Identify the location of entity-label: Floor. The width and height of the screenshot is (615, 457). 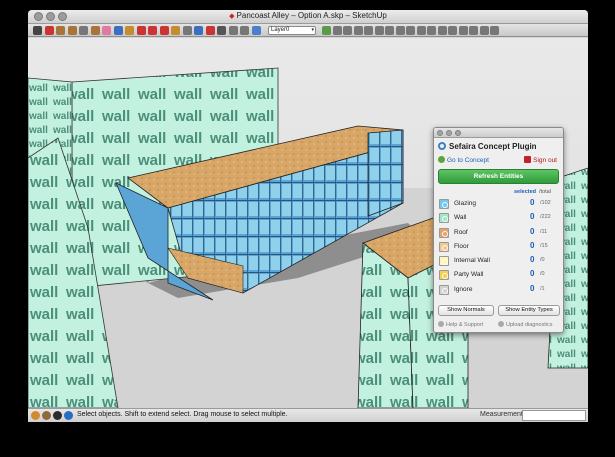
(461, 246).